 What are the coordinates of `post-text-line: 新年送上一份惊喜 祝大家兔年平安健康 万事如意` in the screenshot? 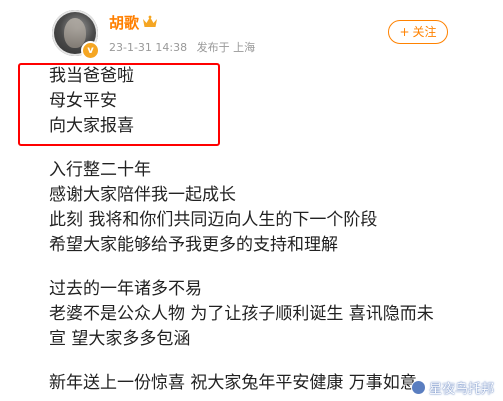 It's located at (233, 383).